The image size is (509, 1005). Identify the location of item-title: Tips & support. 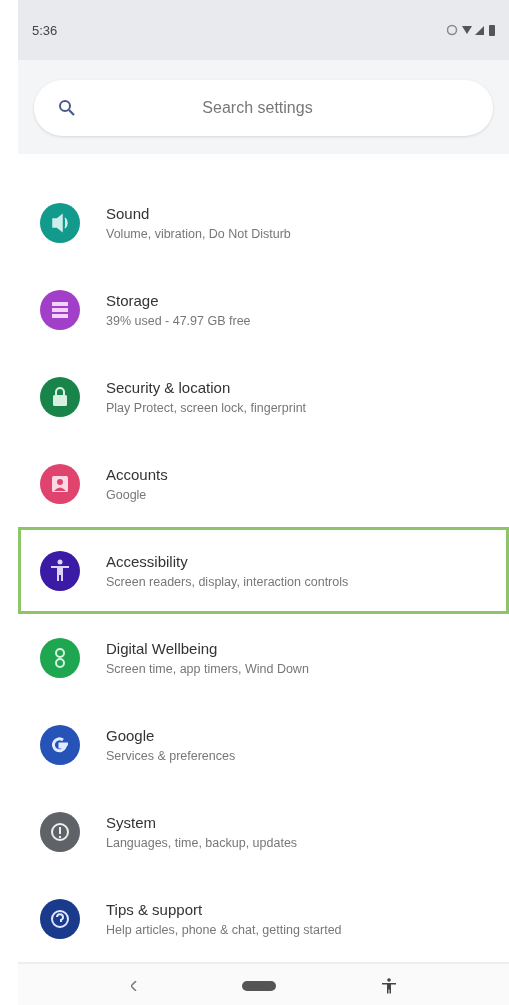
(155, 909).